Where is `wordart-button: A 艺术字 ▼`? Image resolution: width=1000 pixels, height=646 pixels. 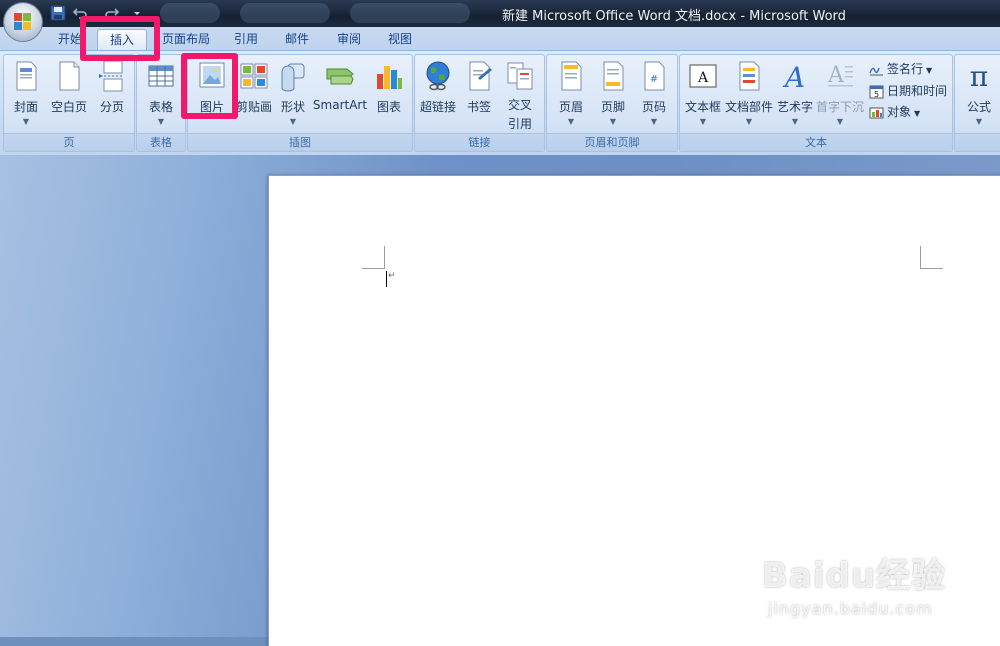
wordart-button: A 艺术字 ▼ is located at coordinates (795, 91).